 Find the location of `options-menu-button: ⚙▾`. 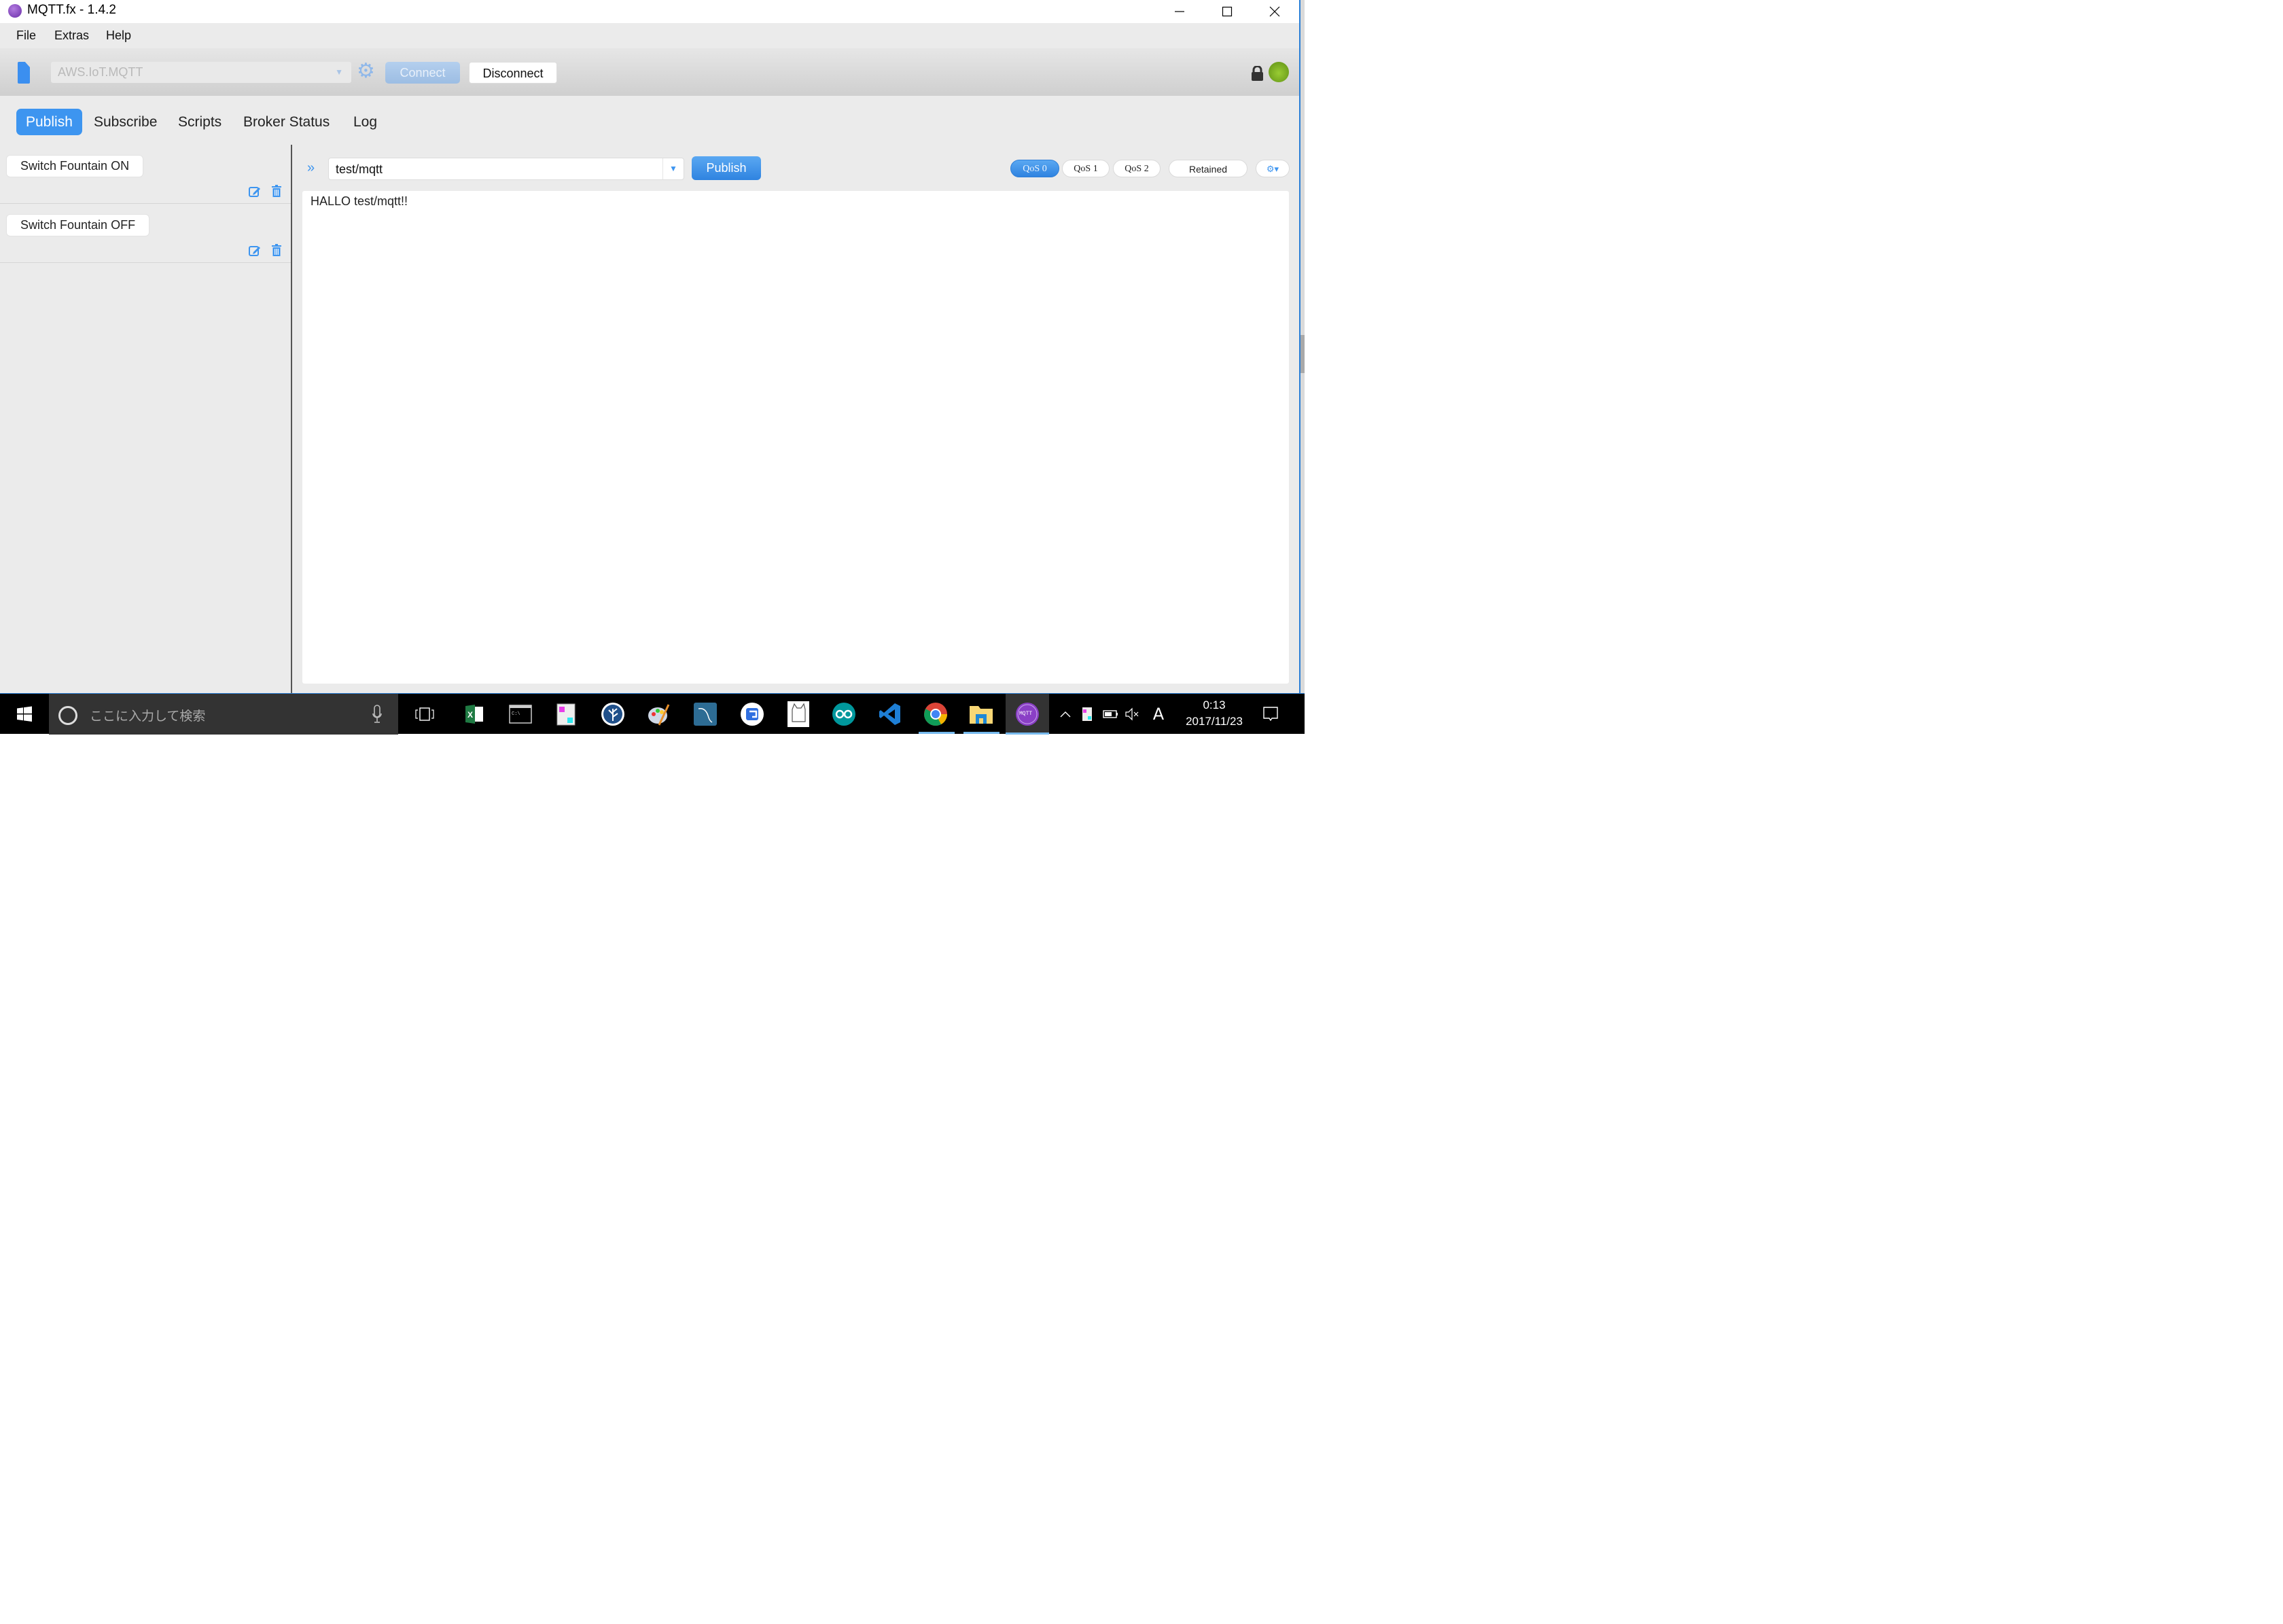

options-menu-button: ⚙▾ is located at coordinates (1273, 168).